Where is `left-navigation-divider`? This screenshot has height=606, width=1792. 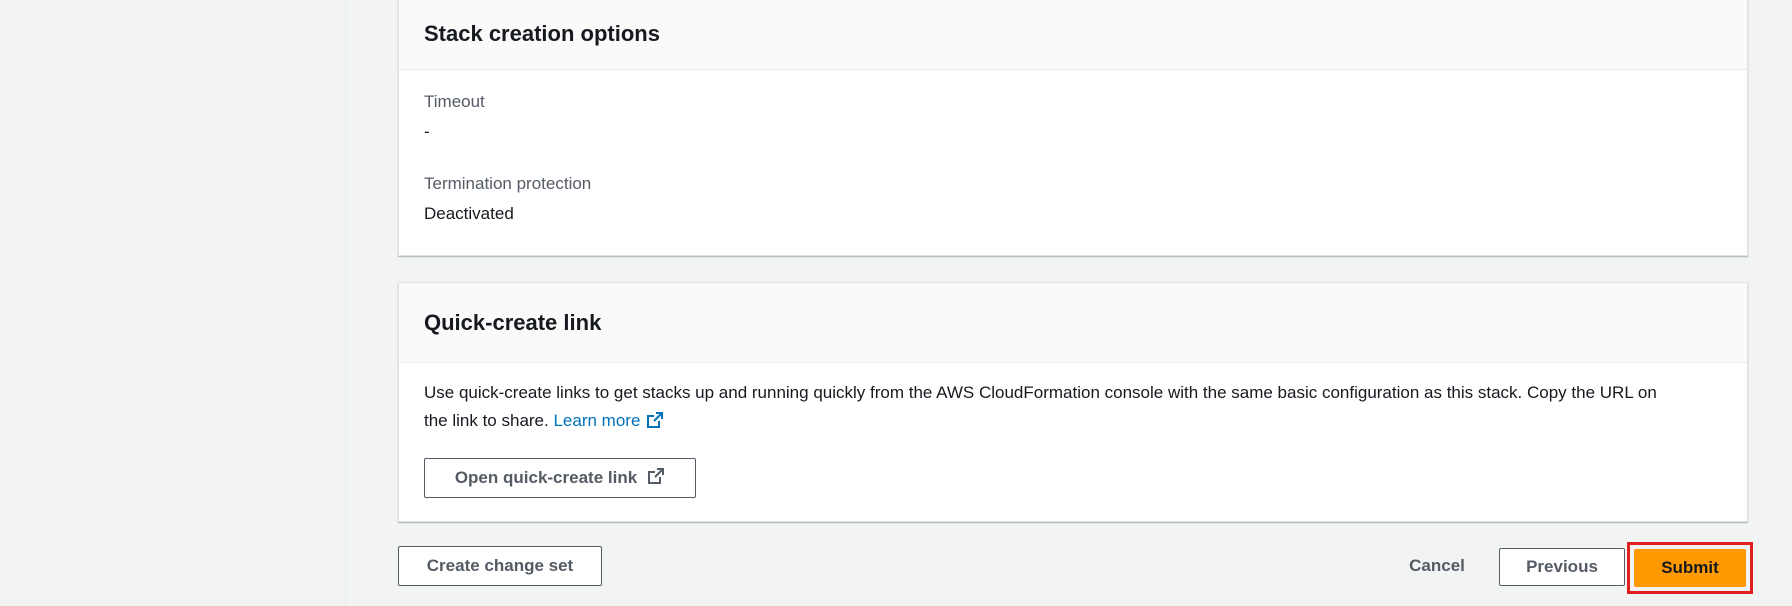
left-navigation-divider is located at coordinates (345, 303).